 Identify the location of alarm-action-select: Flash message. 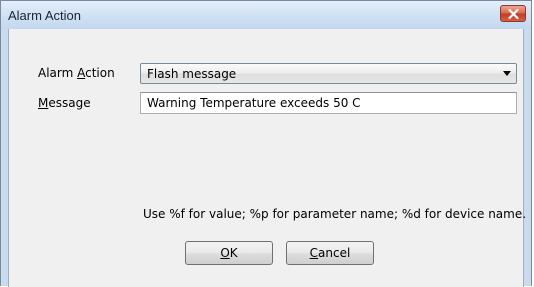
(328, 73).